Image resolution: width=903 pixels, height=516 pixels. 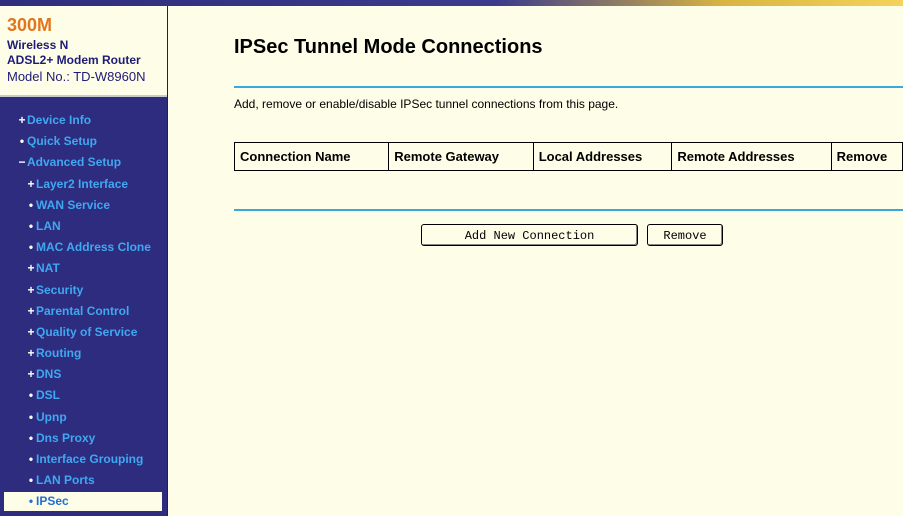 I want to click on col-remote-gateway: Remote Gateway, so click(x=461, y=156).